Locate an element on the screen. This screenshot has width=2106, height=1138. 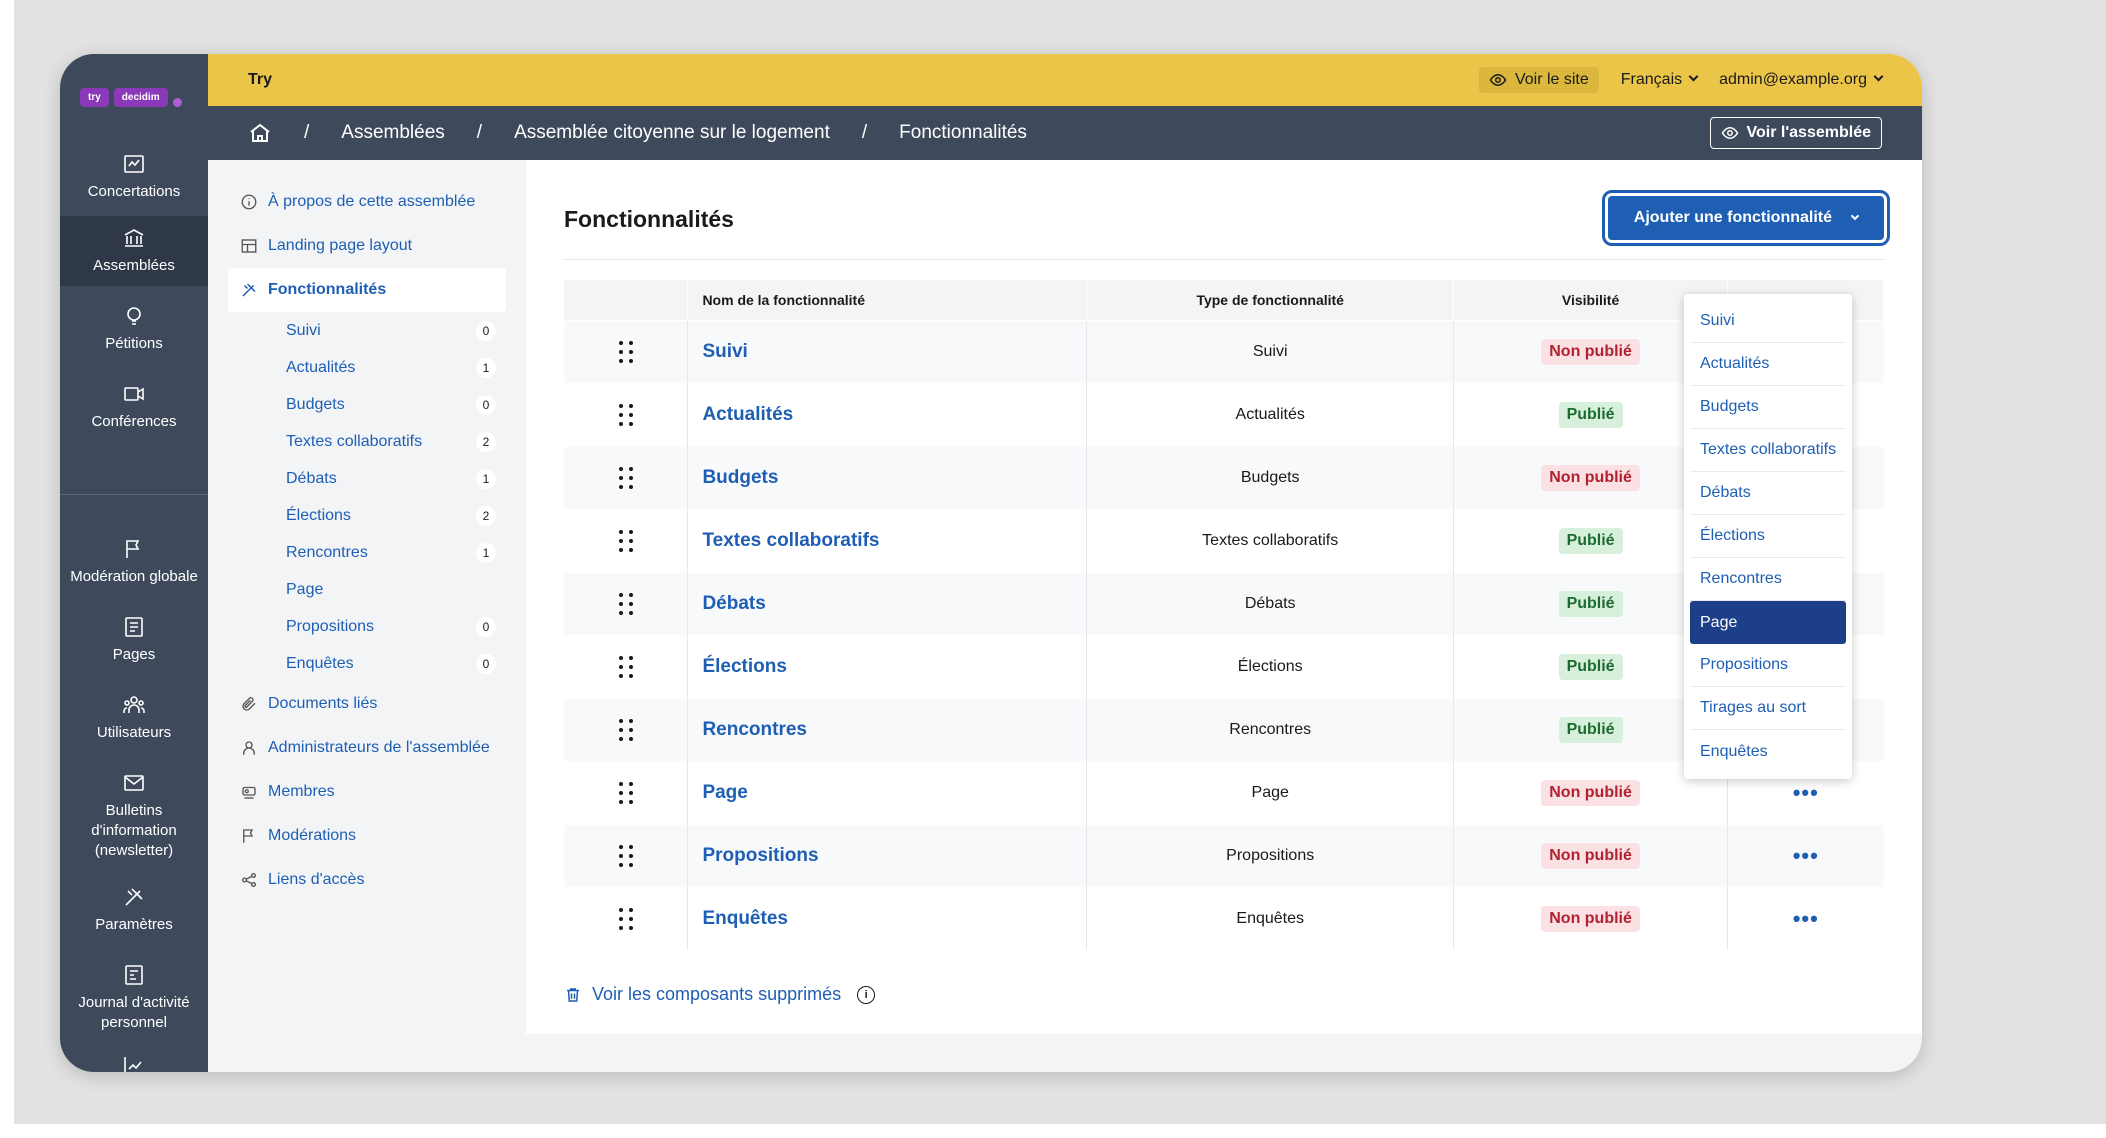
feature-name-link: Suivi is located at coordinates (887, 351).